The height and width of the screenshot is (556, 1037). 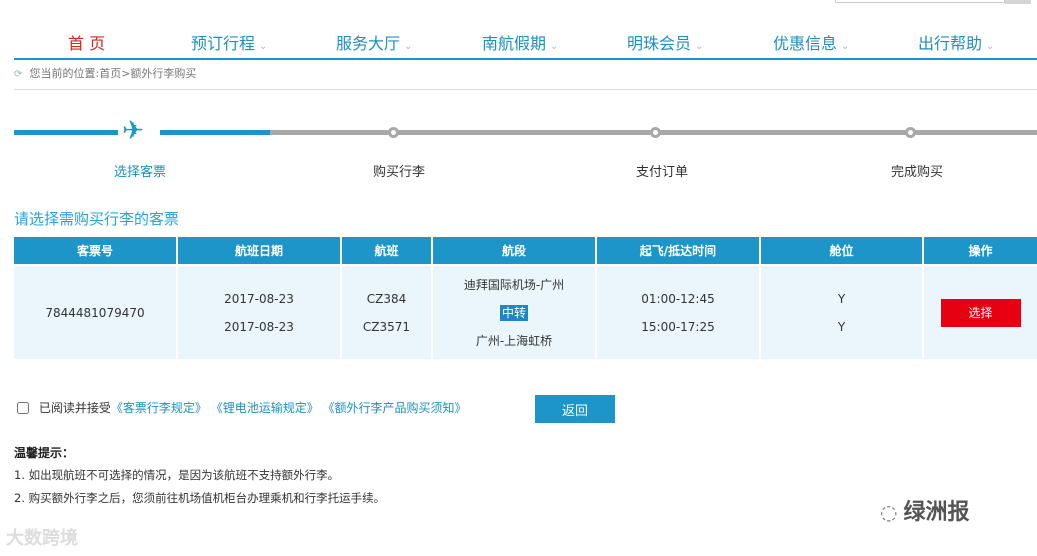 I want to click on table-header-row: 客票号 航班日期 航班 航段 起飞/抵达时间 舱位 操作, so click(x=525, y=251).